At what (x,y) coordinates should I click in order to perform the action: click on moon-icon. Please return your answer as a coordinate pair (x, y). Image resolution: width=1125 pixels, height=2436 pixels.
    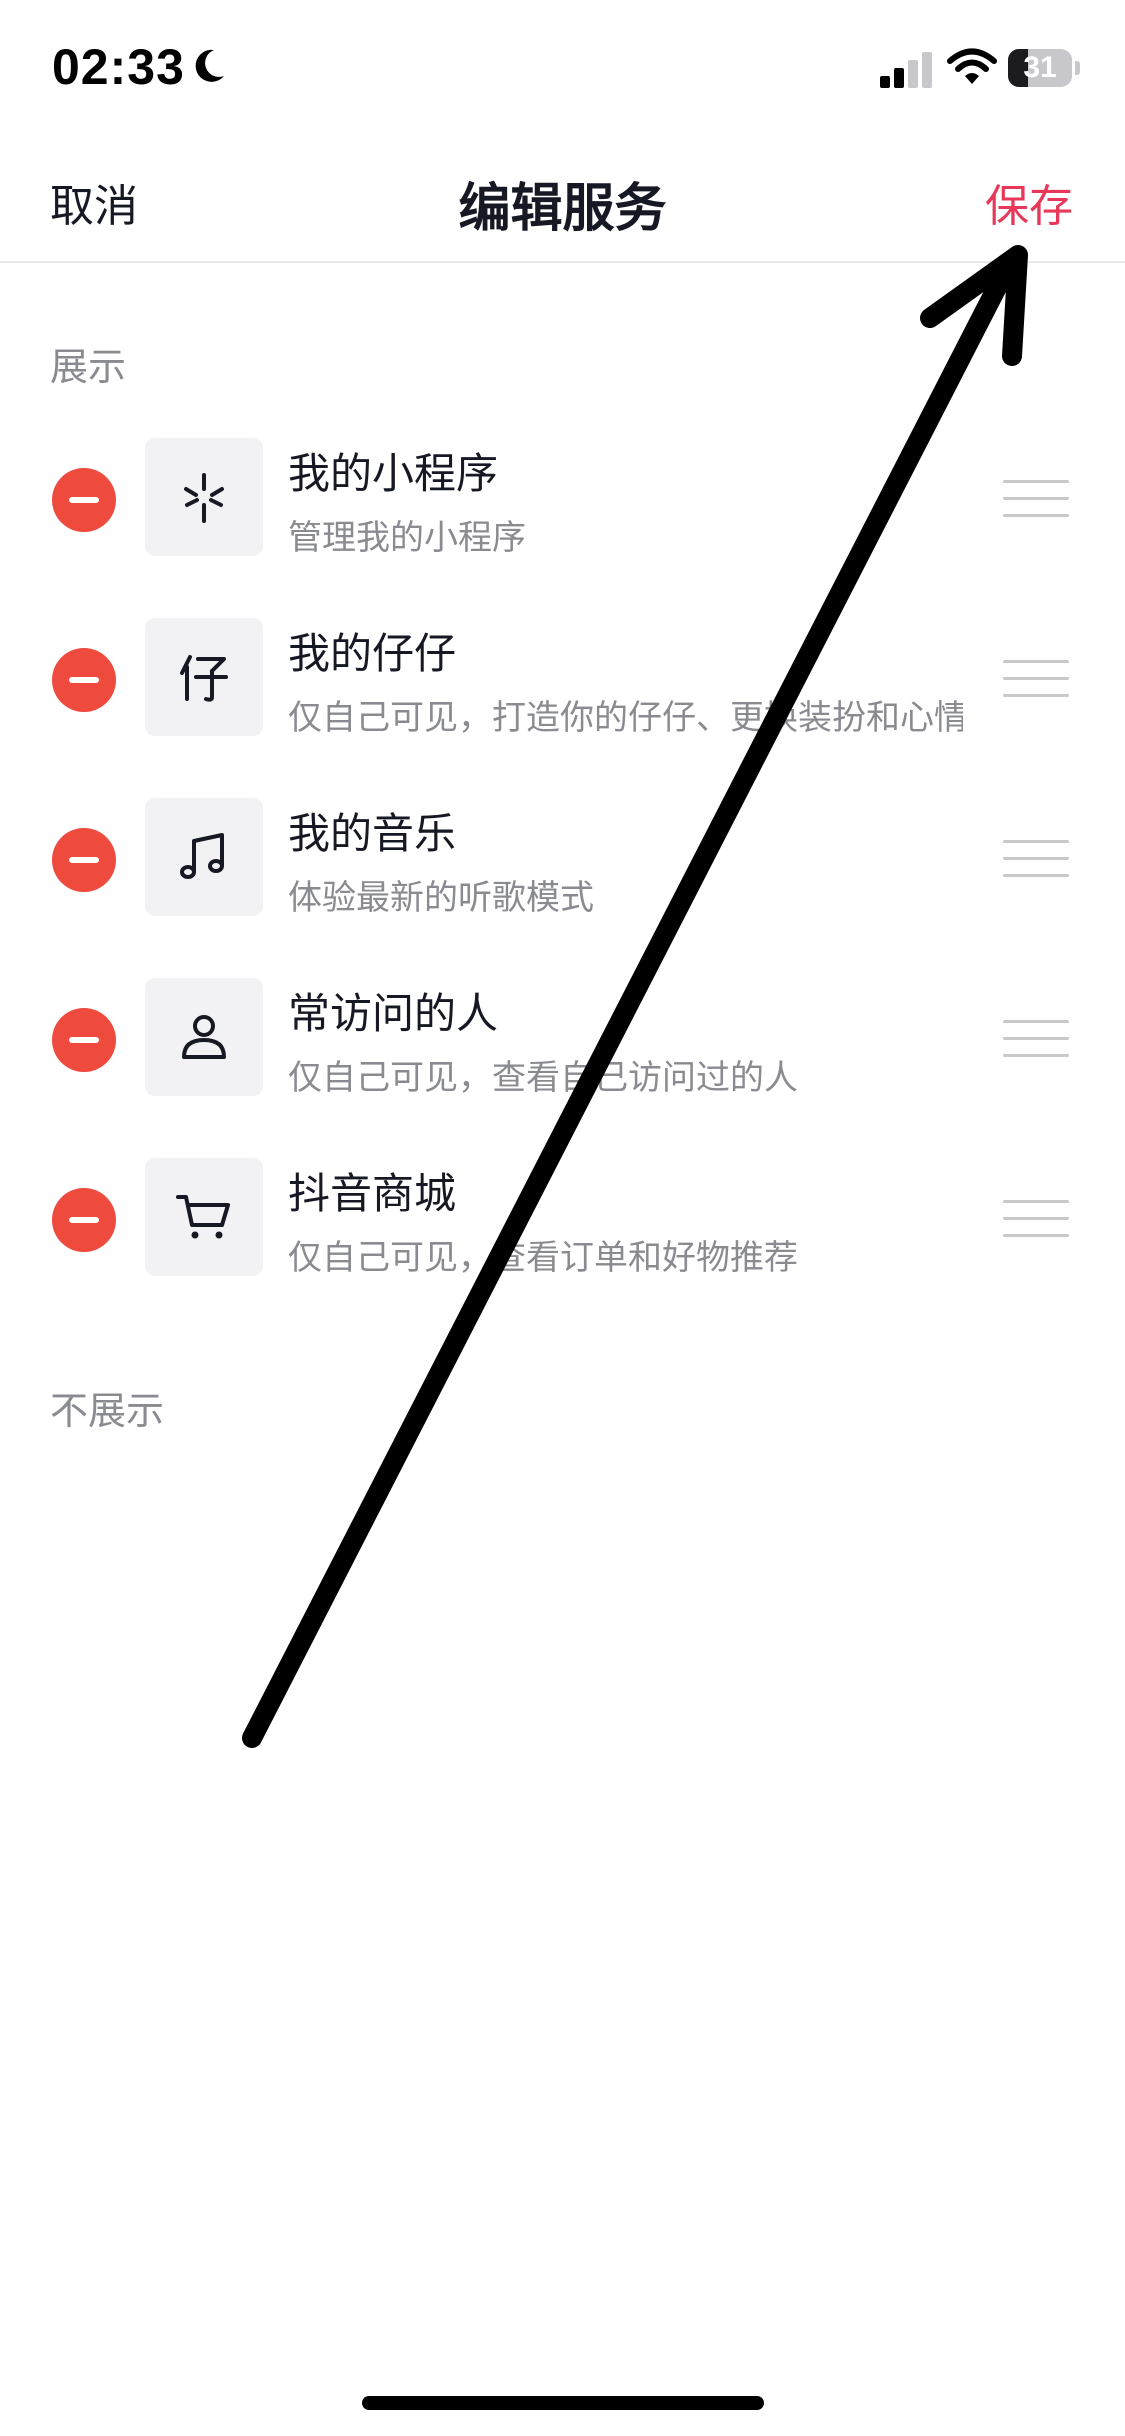
    Looking at the image, I should click on (209, 65).